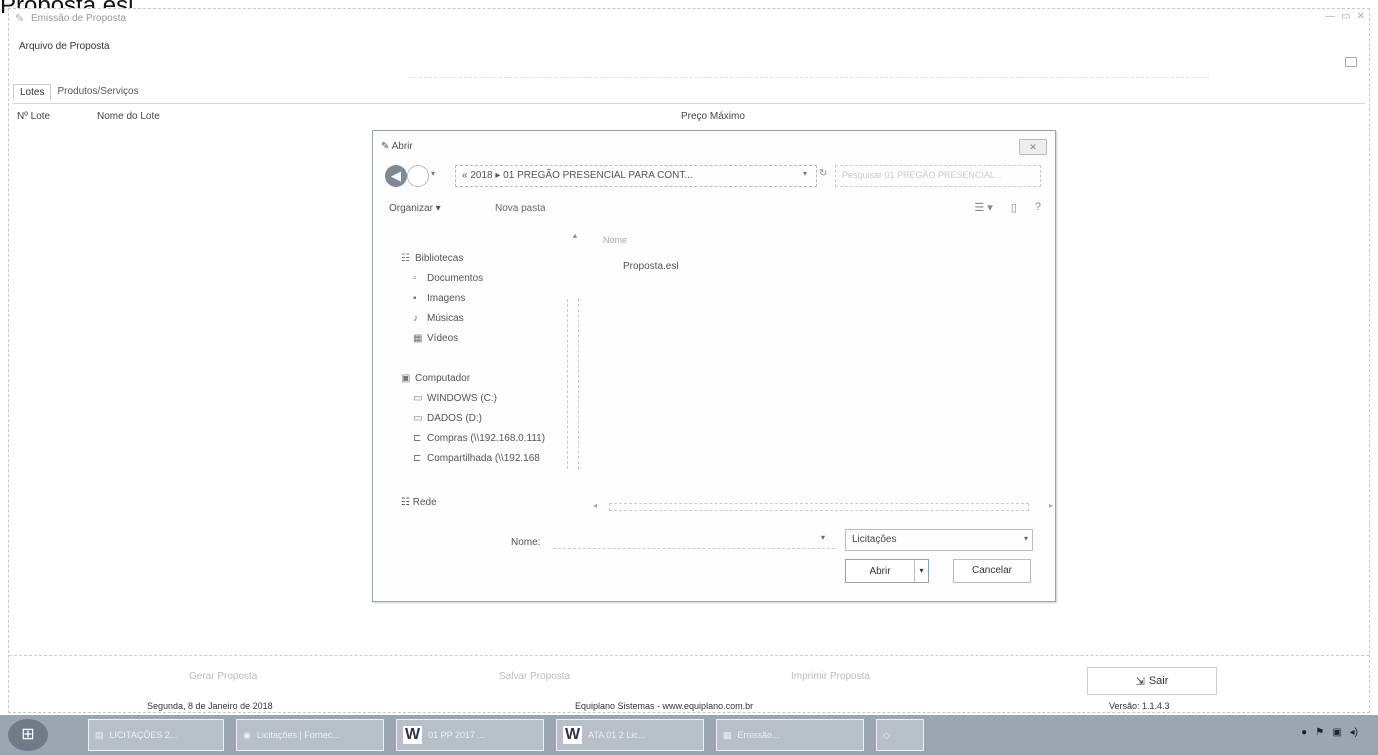 The width and height of the screenshot is (1378, 755). Describe the element at coordinates (1014, 207) in the screenshot. I see `preview-pane-icon: ▯` at that location.